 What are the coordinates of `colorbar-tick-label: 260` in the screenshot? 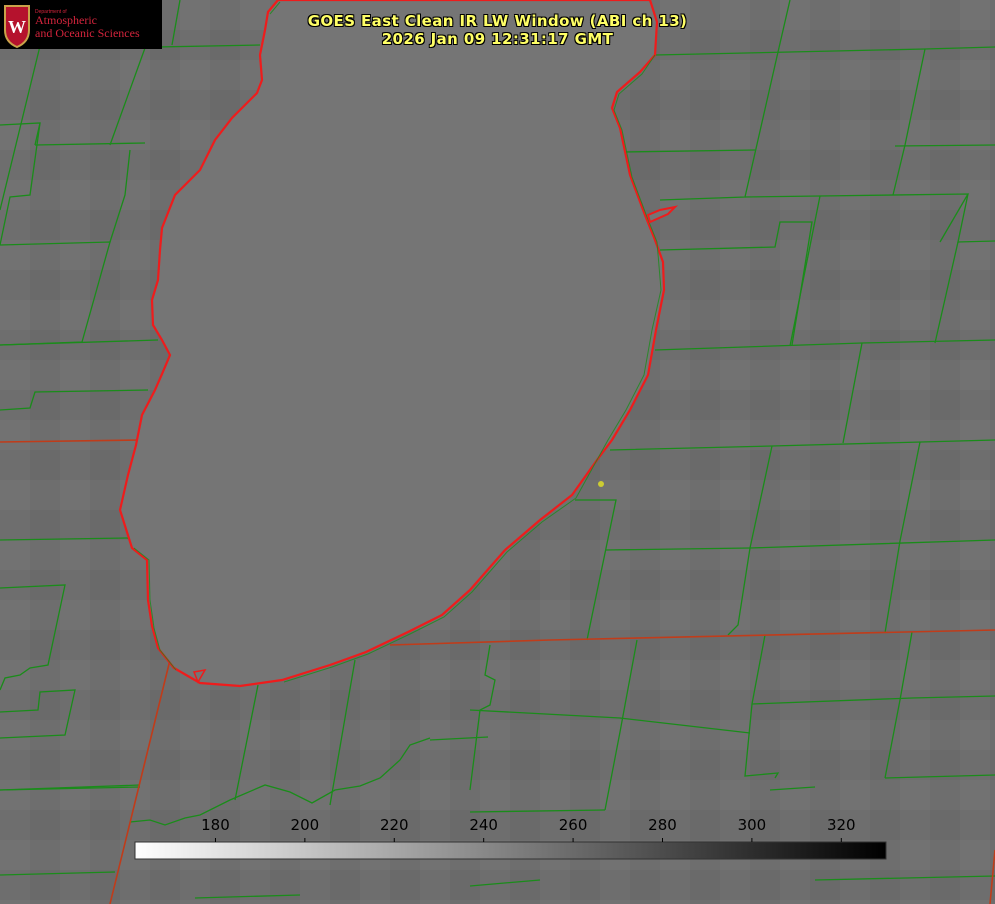 It's located at (573, 825).